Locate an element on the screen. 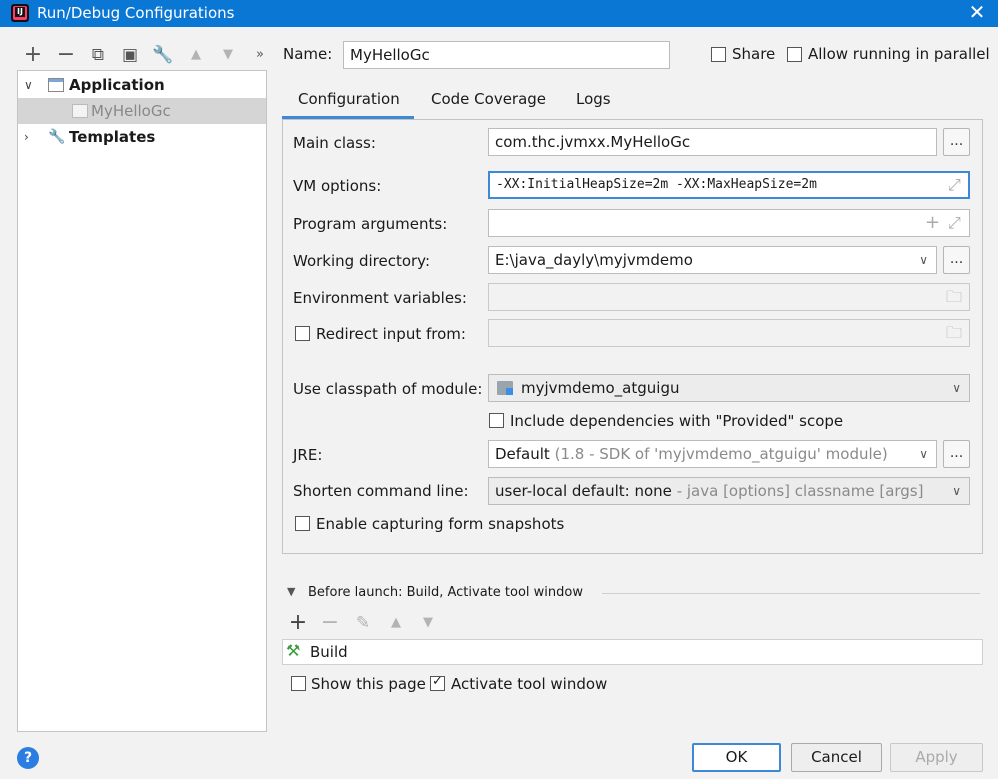 This screenshot has width=998, height=779. jre-label: JRE: is located at coordinates (308, 455).